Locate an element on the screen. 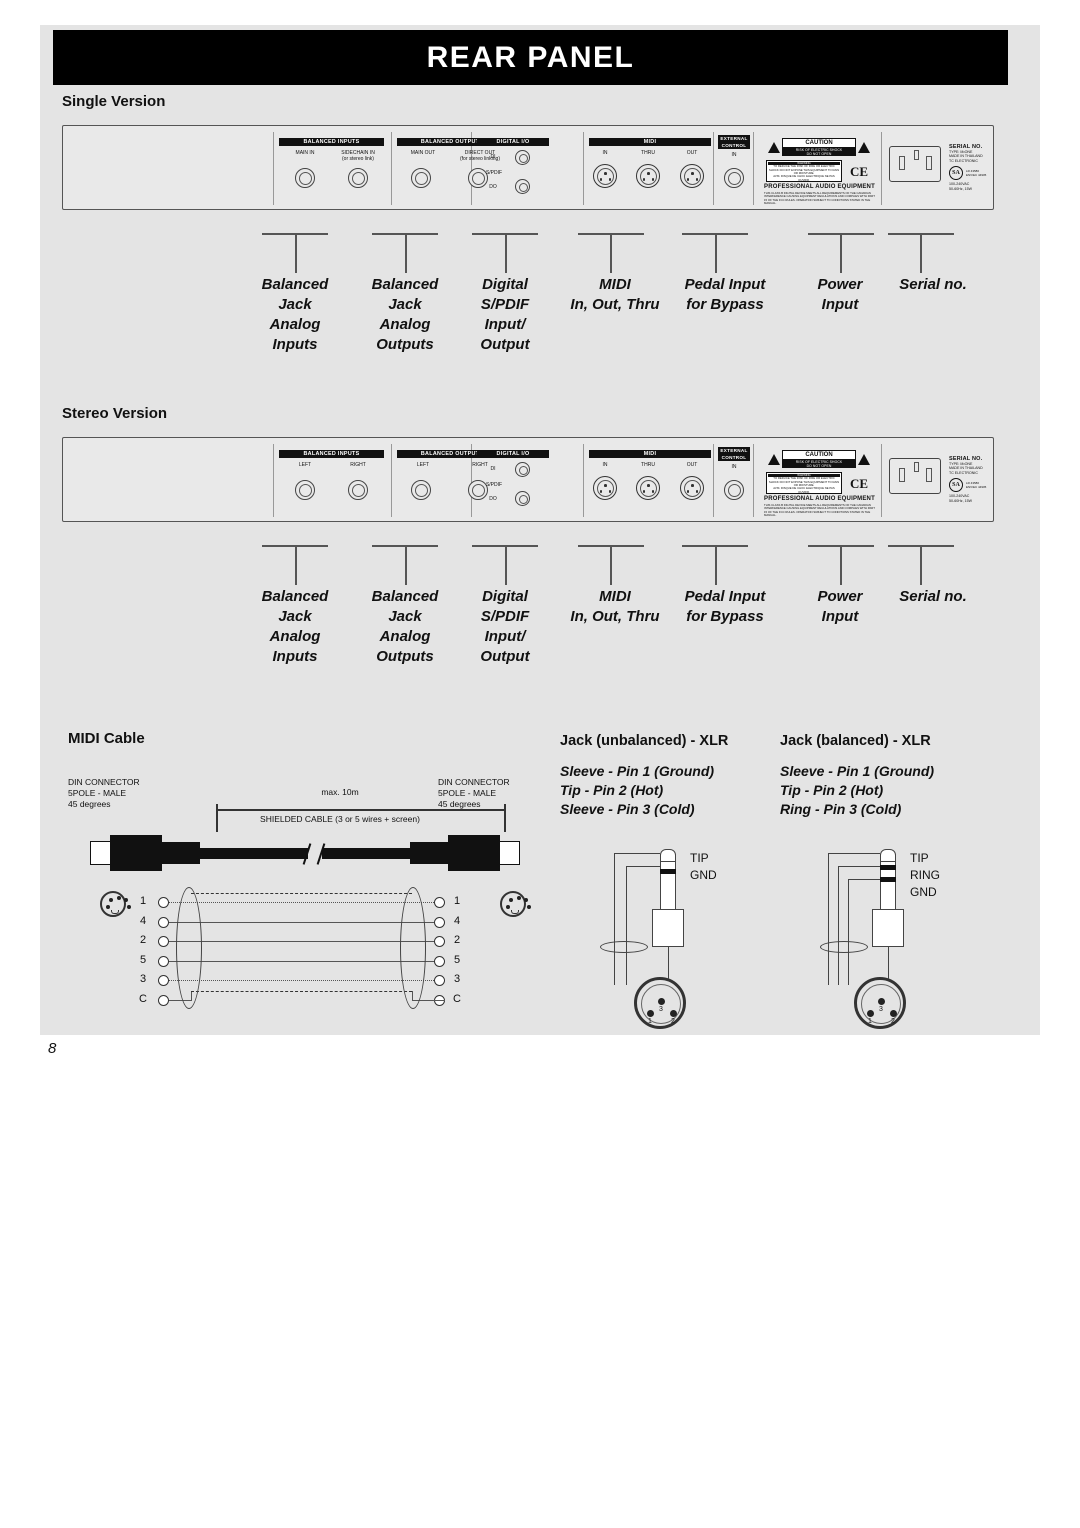 This screenshot has height=1528, width=1080. stereo-power-inlet-slot-right is located at coordinates (929, 475).